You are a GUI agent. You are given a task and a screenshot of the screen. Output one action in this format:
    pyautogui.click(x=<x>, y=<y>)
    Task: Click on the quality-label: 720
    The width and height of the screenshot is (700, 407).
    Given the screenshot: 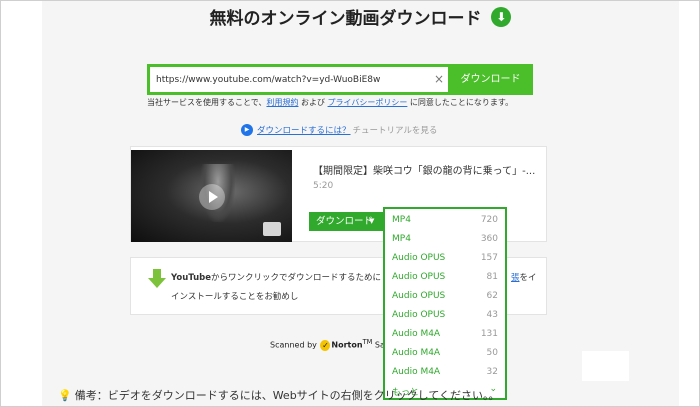 What is the action you would take?
    pyautogui.click(x=489, y=220)
    